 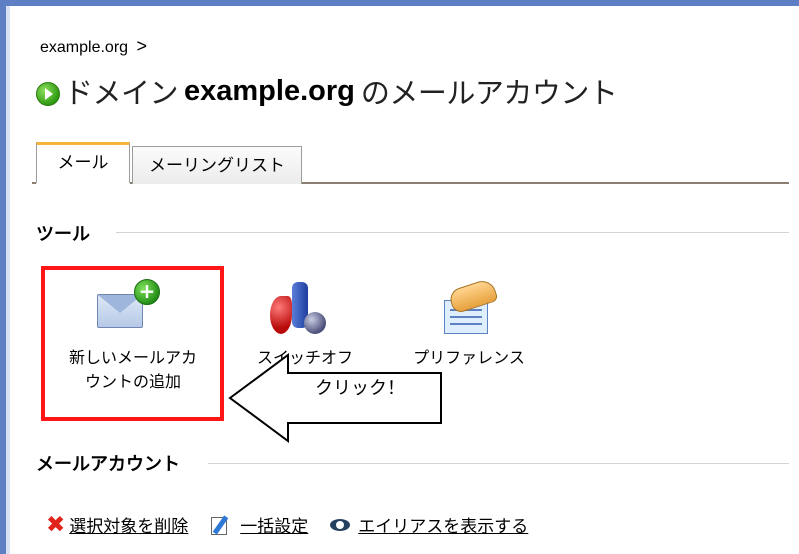 I want to click on delete-selected-action: ✖ 選択対象を削除, so click(x=117, y=524).